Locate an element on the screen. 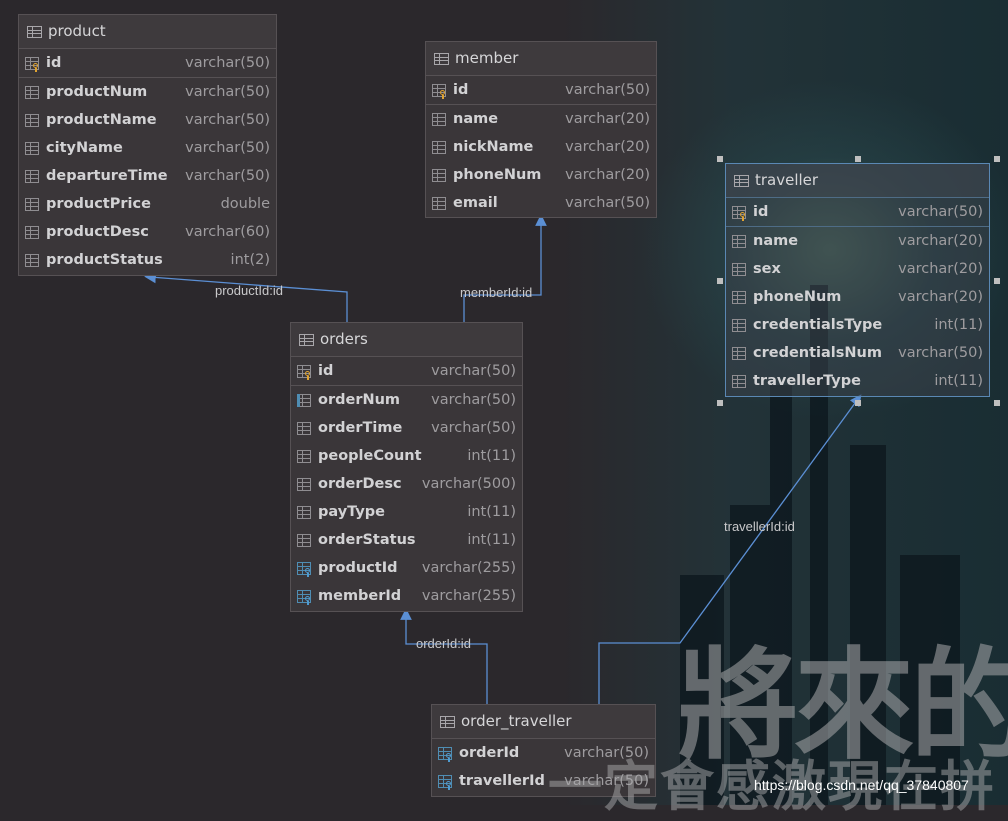 The image size is (1008, 821). column-row: orderDesc varchar(500) is located at coordinates (406, 484).